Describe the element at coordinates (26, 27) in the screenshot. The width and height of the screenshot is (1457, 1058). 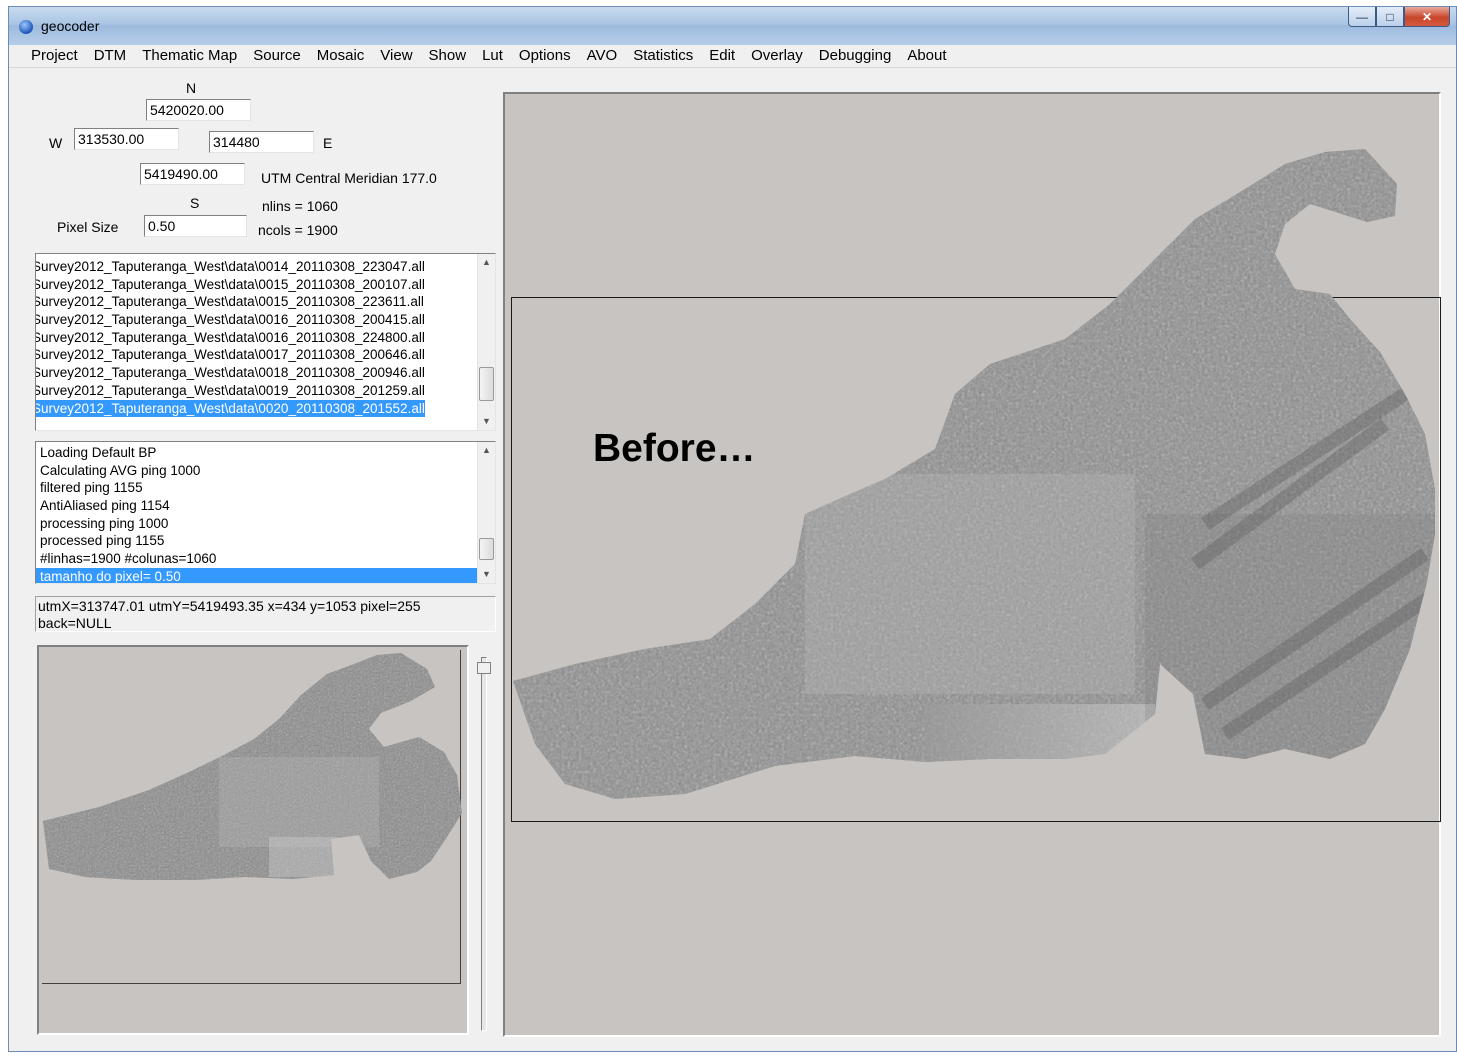
I see `globe-icon` at that location.